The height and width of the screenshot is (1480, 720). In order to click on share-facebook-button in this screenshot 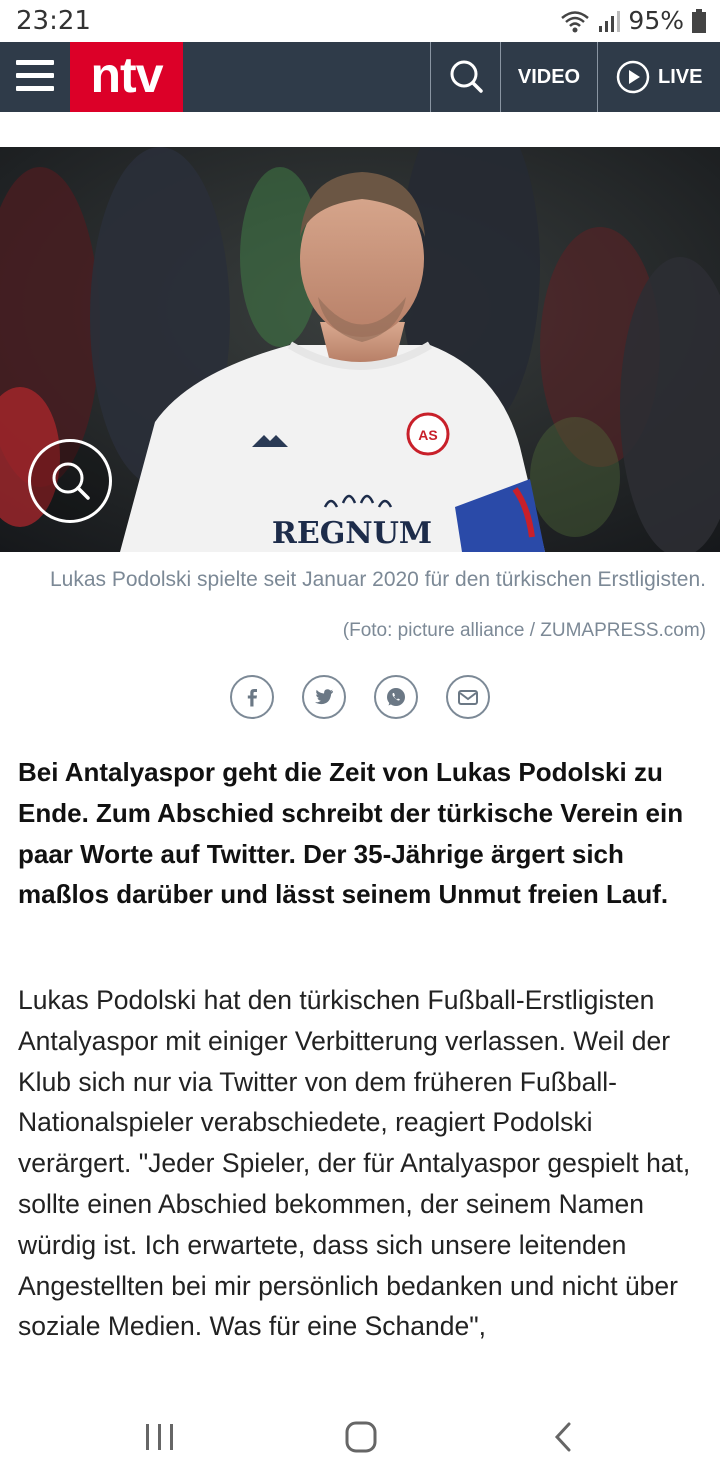, I will do `click(252, 697)`.